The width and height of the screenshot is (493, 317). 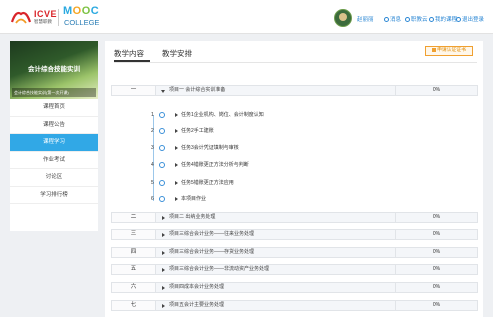 What do you see at coordinates (134, 234) in the screenshot?
I see `project-number: 三` at bounding box center [134, 234].